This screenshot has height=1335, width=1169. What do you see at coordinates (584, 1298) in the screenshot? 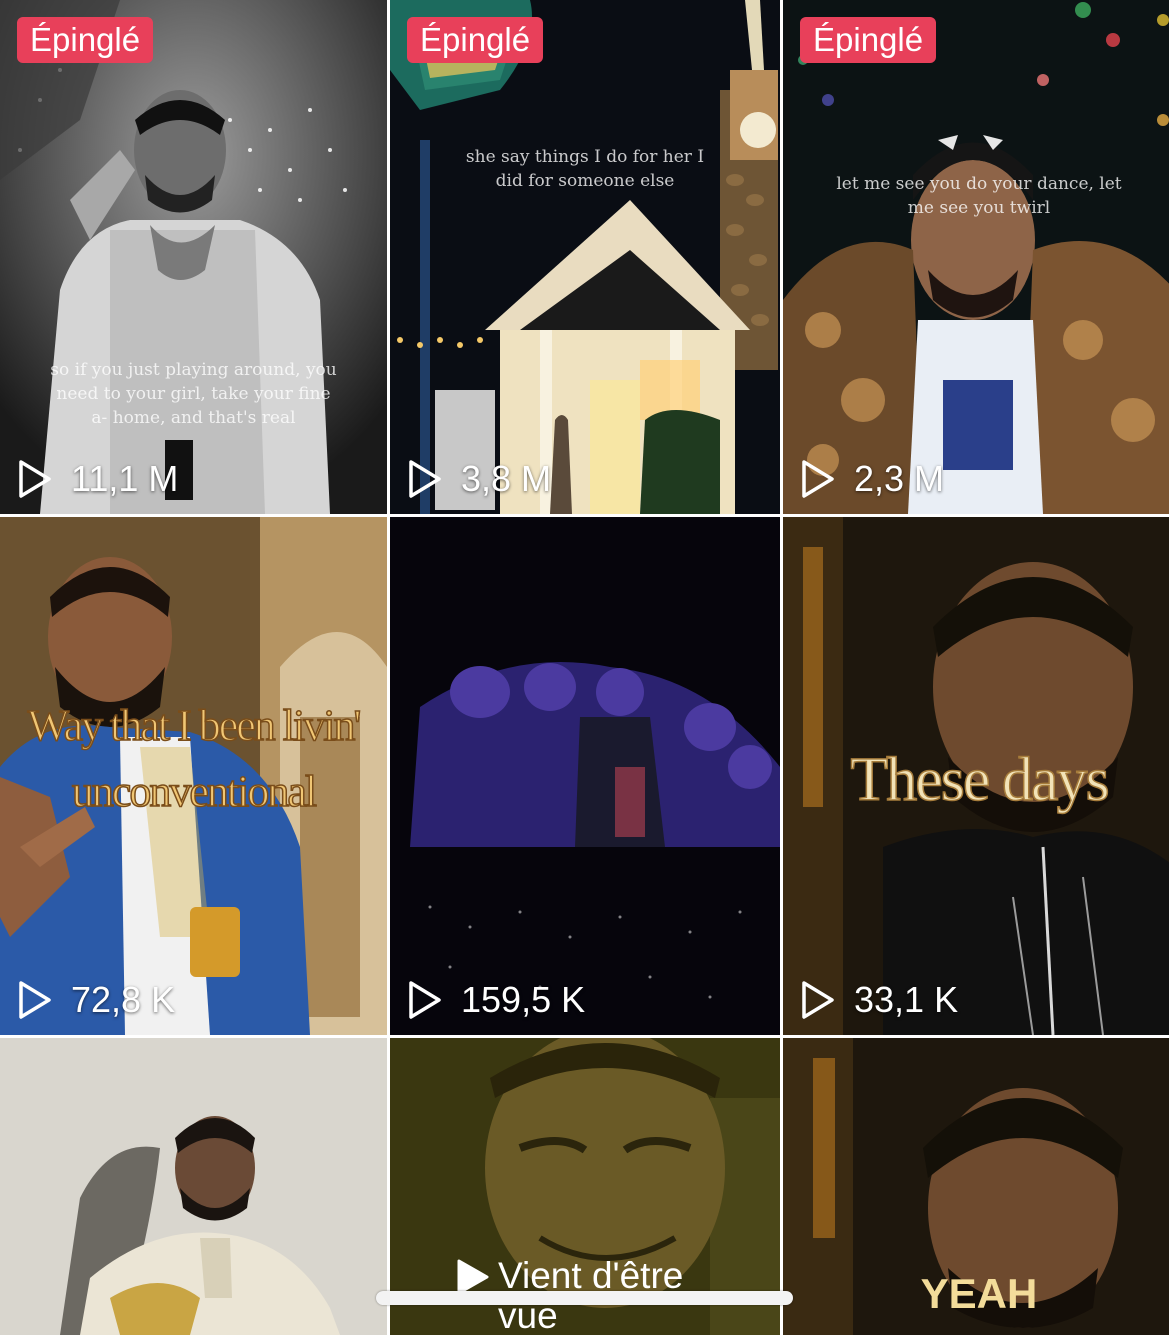
I see `horizontal-scrollbar` at bounding box center [584, 1298].